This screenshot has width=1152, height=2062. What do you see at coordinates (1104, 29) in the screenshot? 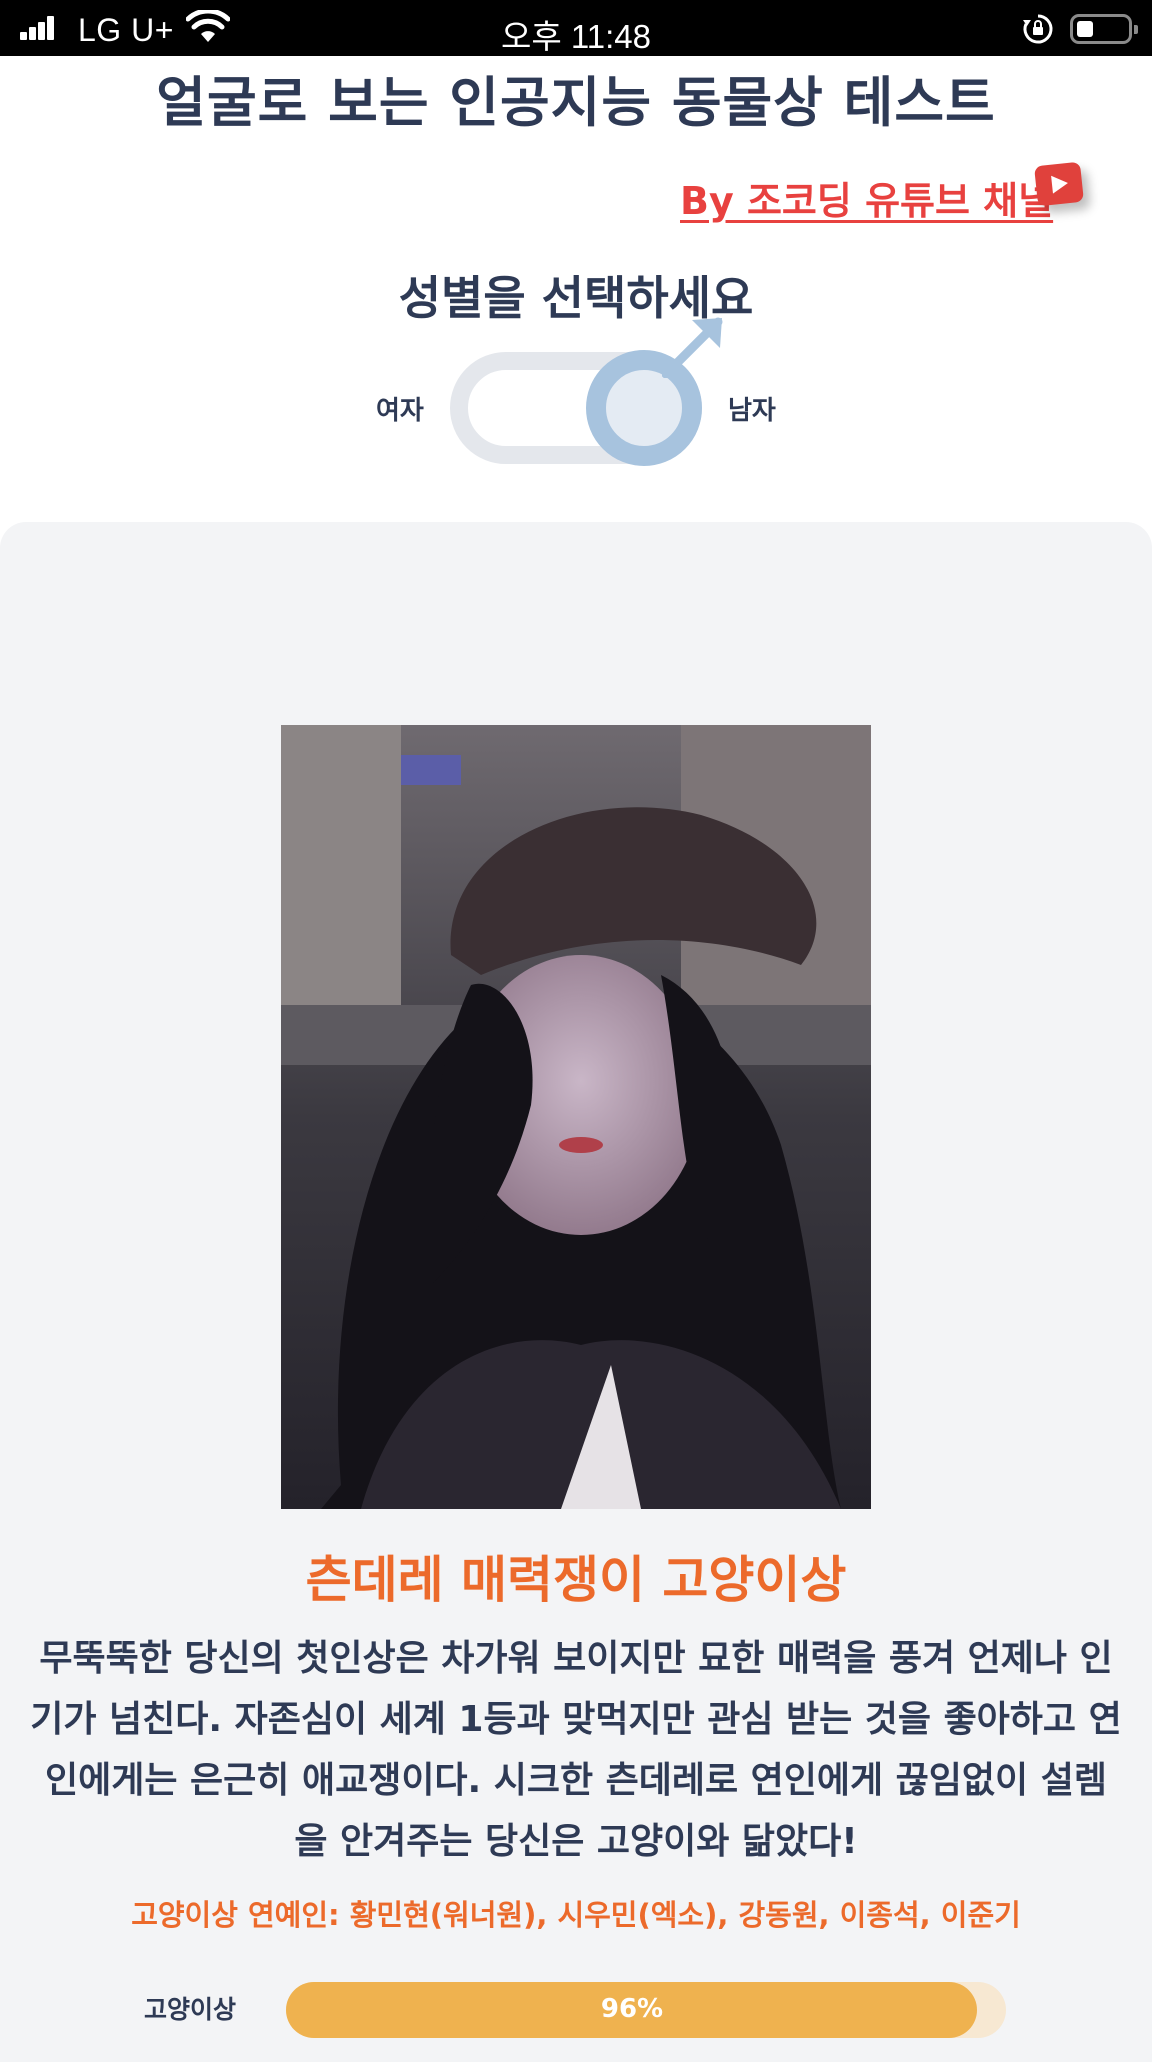
I see `battery-icon` at bounding box center [1104, 29].